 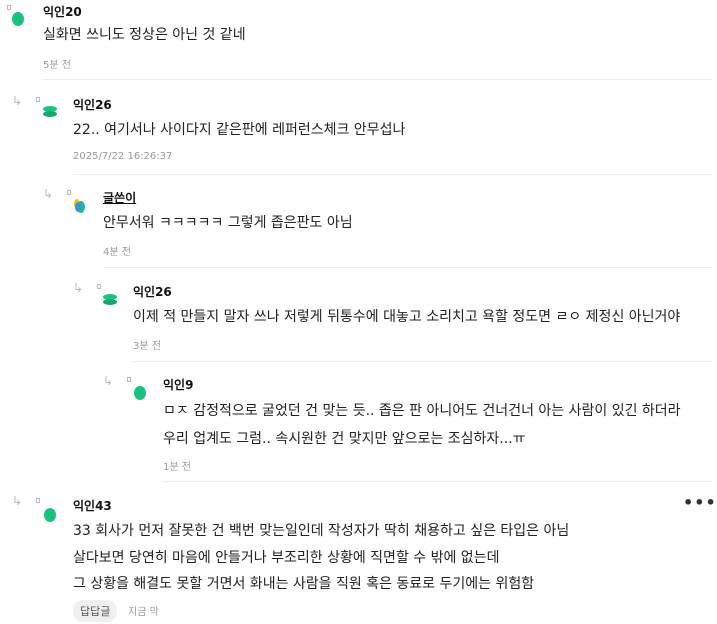 What do you see at coordinates (228, 223) in the screenshot?
I see `comment-text: 안무서워 ㅋㅋㅋㅋㅋ 그렇게 좁은판도 아님` at bounding box center [228, 223].